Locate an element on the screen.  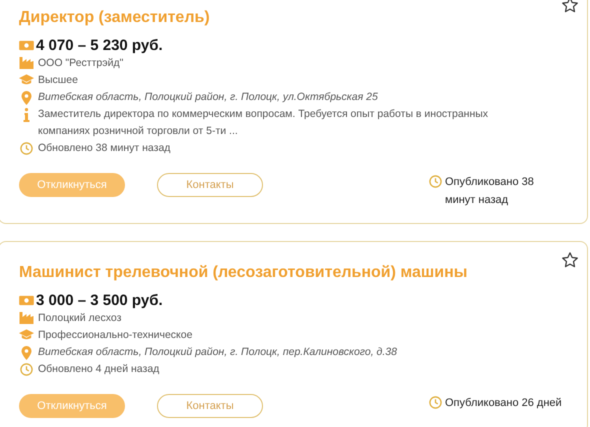
detail-text: Обновлено 4 дней назад is located at coordinates (99, 369).